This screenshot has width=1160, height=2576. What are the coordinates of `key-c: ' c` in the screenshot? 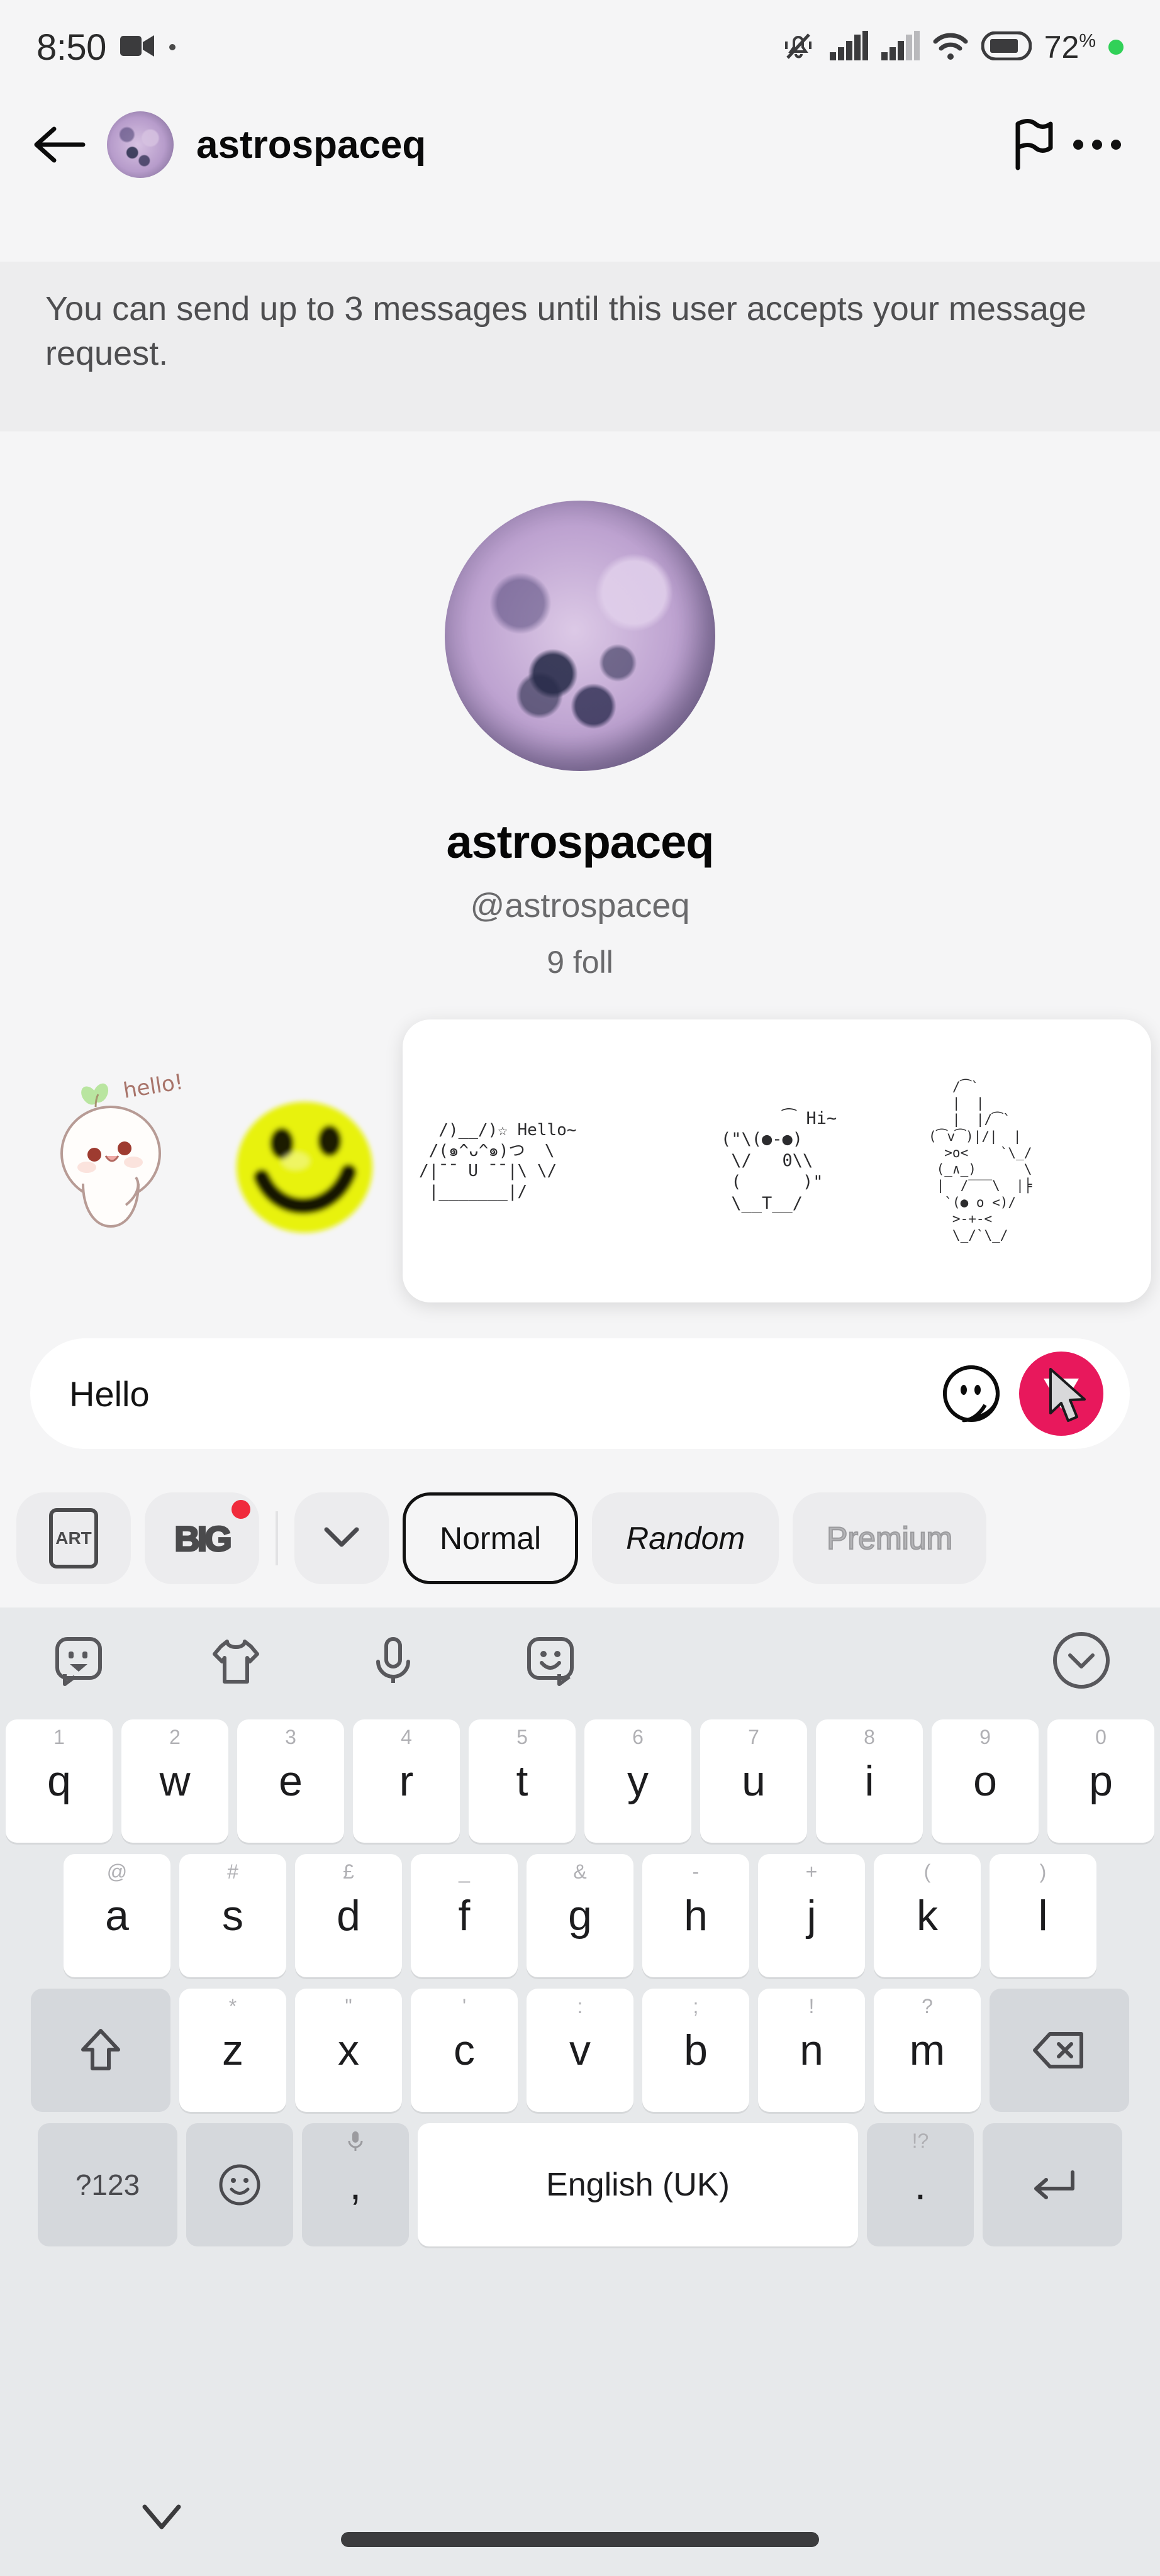 It's located at (465, 2050).